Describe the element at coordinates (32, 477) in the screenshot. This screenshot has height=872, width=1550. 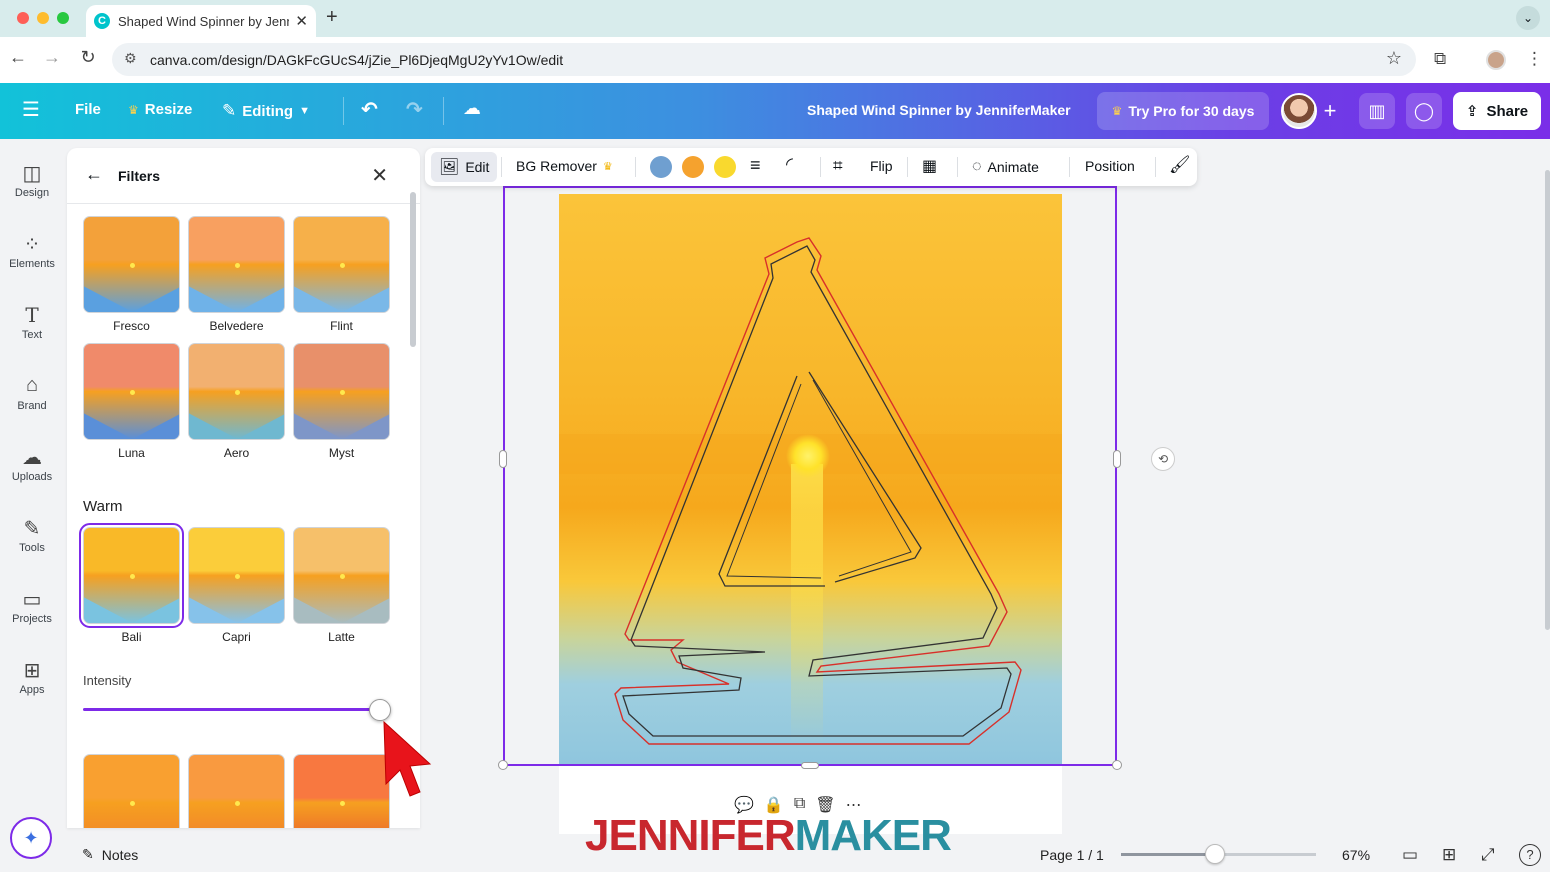
I see `rail-label: Uploads` at that location.